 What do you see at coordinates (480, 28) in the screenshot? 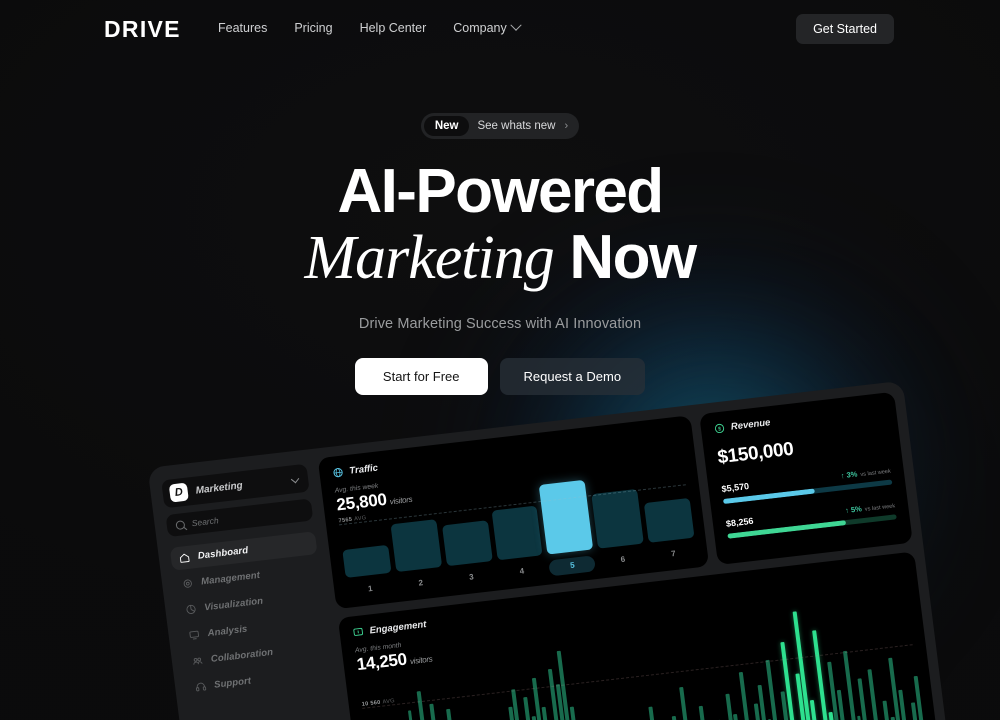
I see `nav-link-label: Company` at bounding box center [480, 28].